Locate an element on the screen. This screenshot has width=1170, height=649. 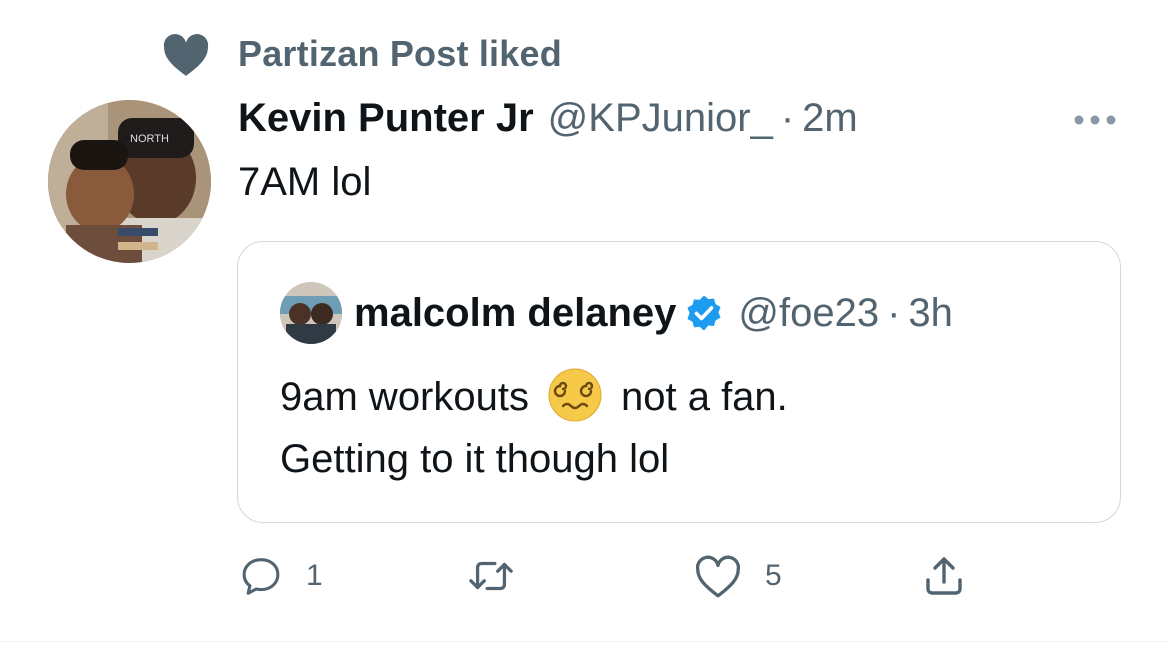
share-button is located at coordinates (944, 576).